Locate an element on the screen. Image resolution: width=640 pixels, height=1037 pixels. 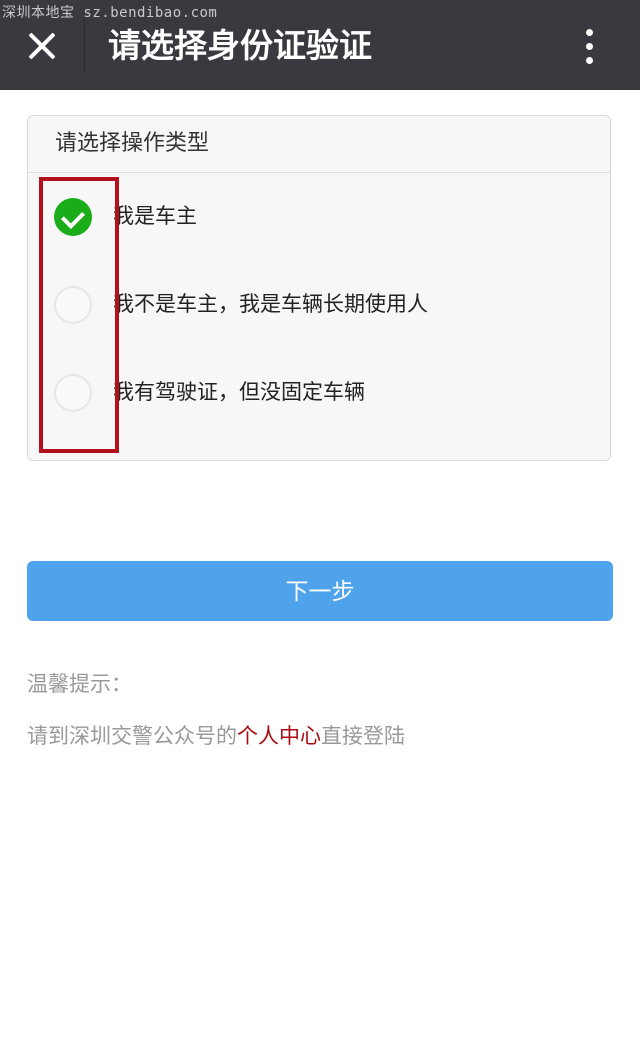
next-step-label: 下一步 is located at coordinates (320, 591).